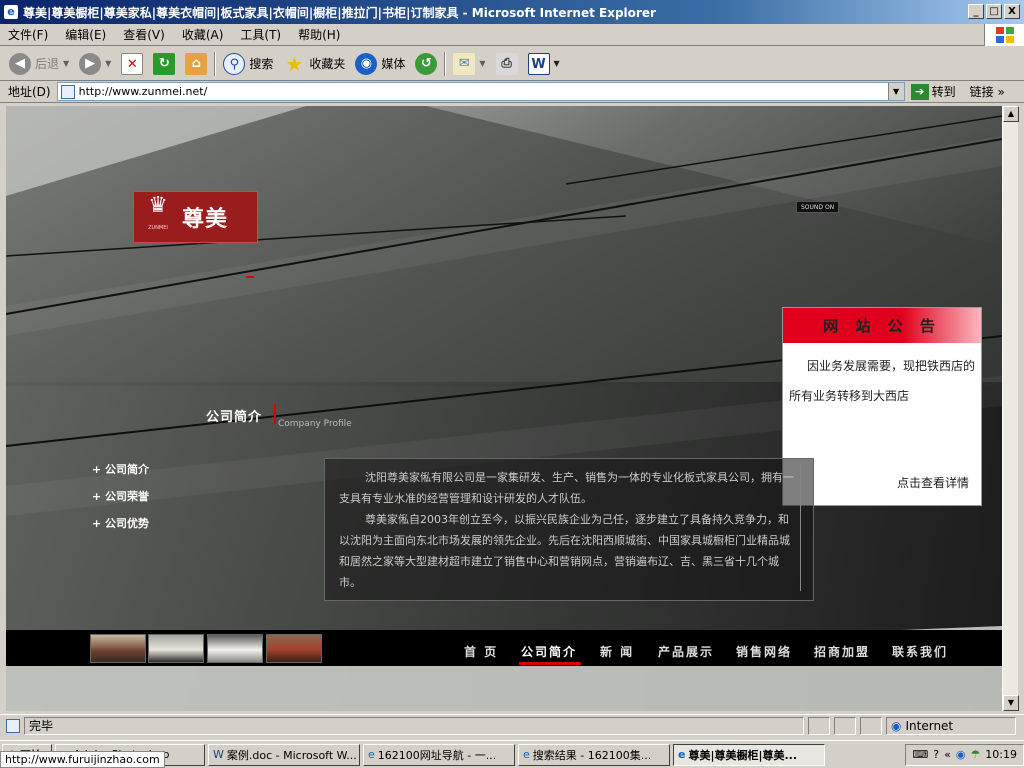 The image size is (1024, 768). What do you see at coordinates (47, 64) in the screenshot?
I see `back-label: 后退` at bounding box center [47, 64].